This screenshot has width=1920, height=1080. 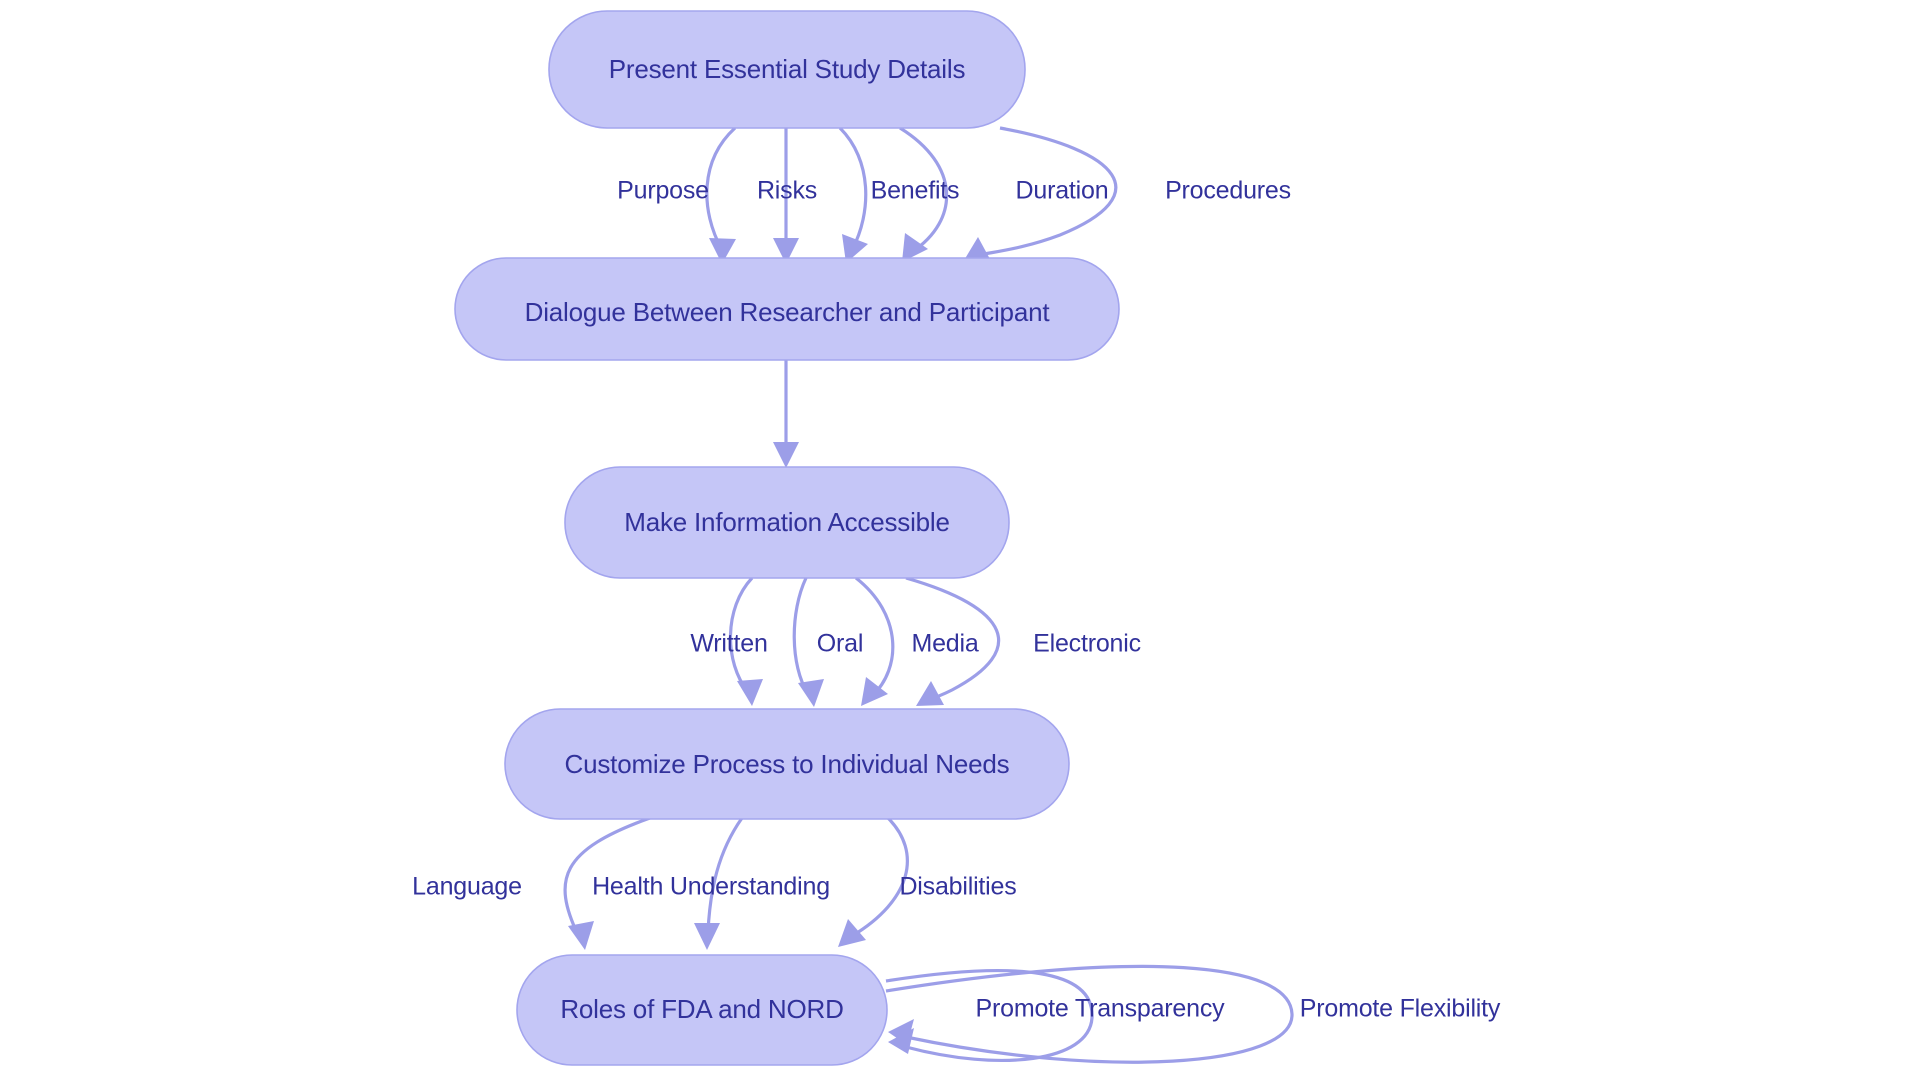 I want to click on edge-label-oral: Oral, so click(x=840, y=644).